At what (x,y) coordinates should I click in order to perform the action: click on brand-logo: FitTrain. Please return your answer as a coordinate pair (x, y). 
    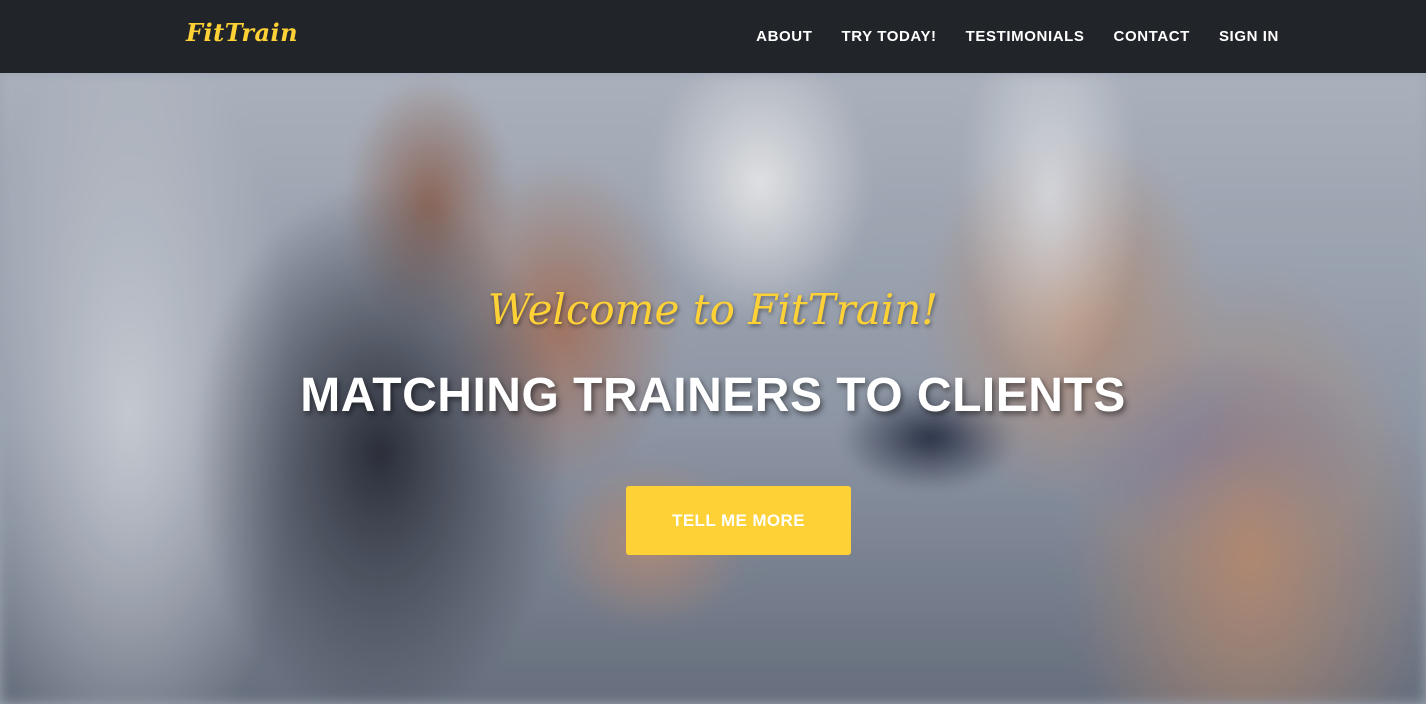
    Looking at the image, I should click on (242, 32).